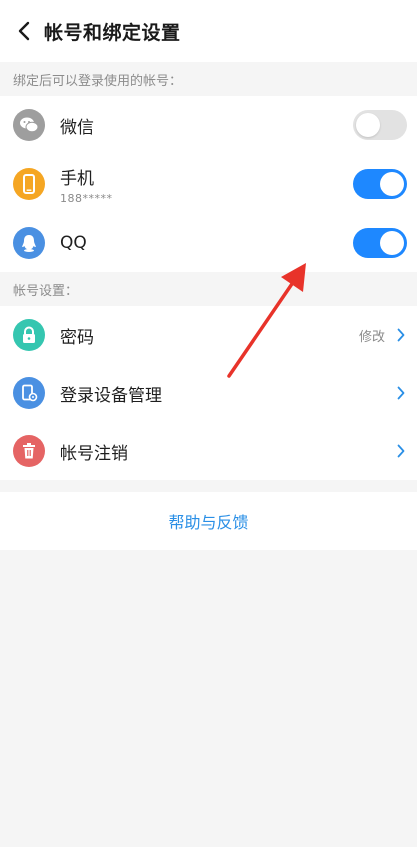  Describe the element at coordinates (29, 335) in the screenshot. I see `lock-icon` at that location.